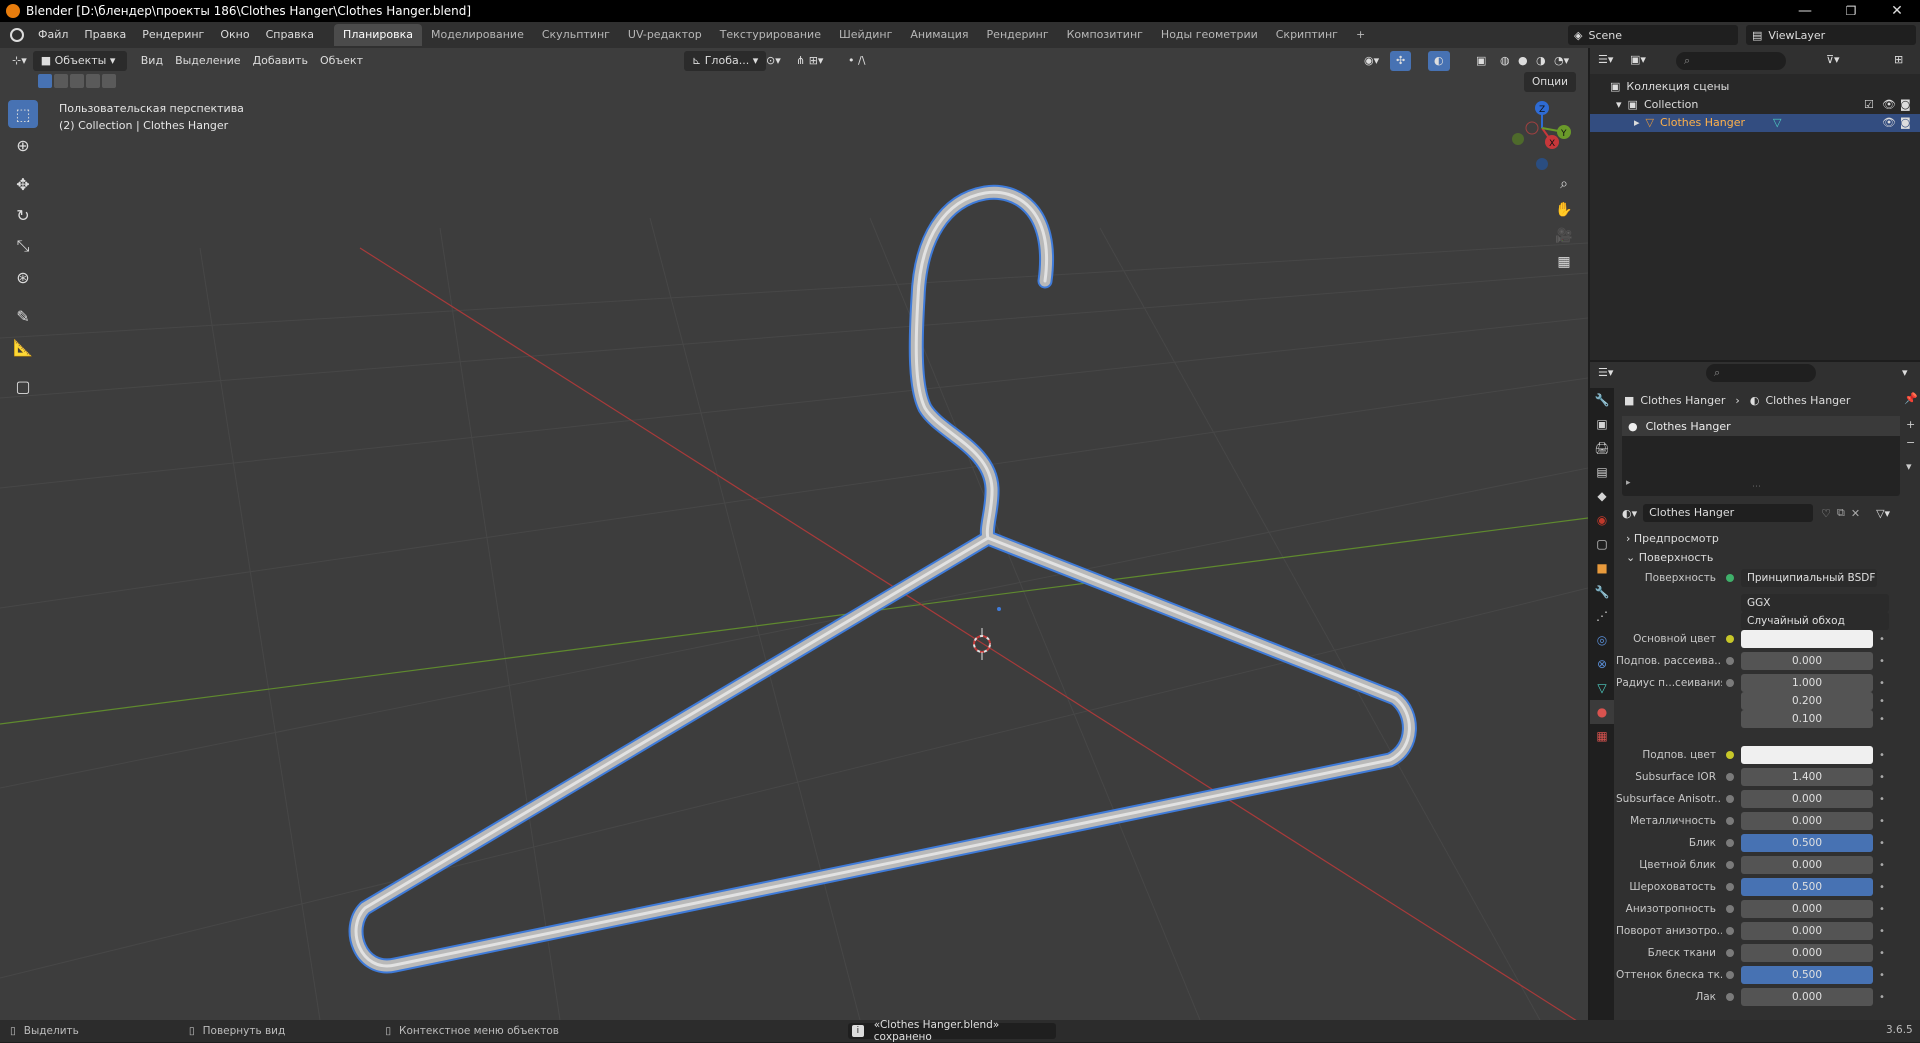 Image resolution: width=1920 pixels, height=1043 pixels. Describe the element at coordinates (61, 81) in the screenshot. I see `select-extend-icon` at that location.